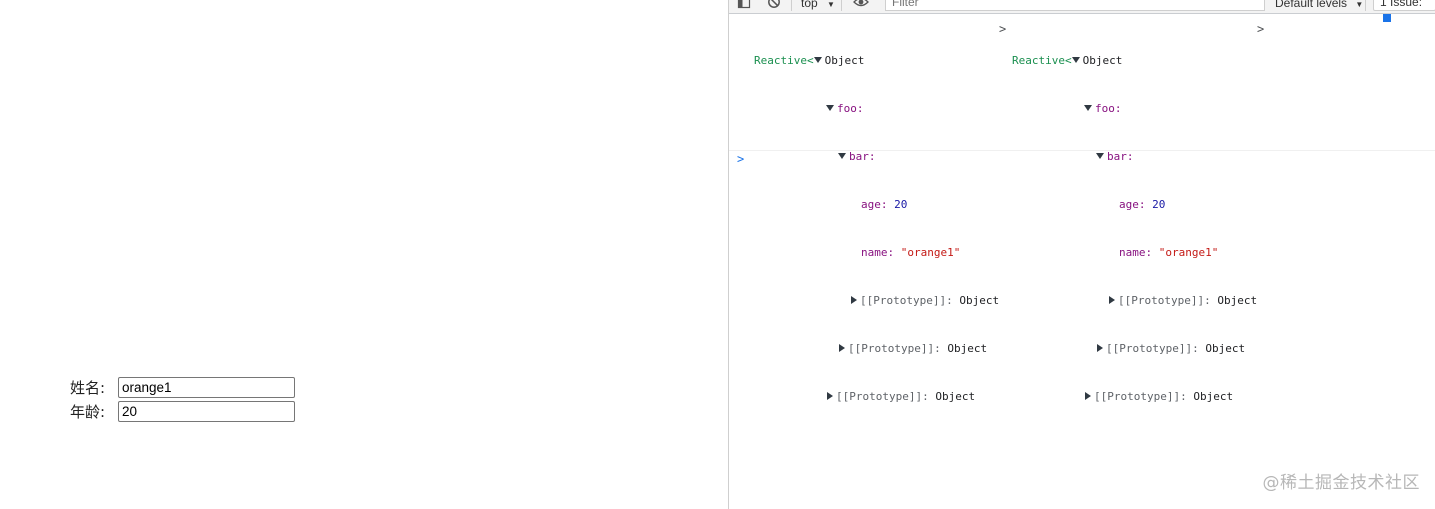 This screenshot has height=509, width=1435. What do you see at coordinates (774, 4) in the screenshot?
I see `clear-console-icon` at bounding box center [774, 4].